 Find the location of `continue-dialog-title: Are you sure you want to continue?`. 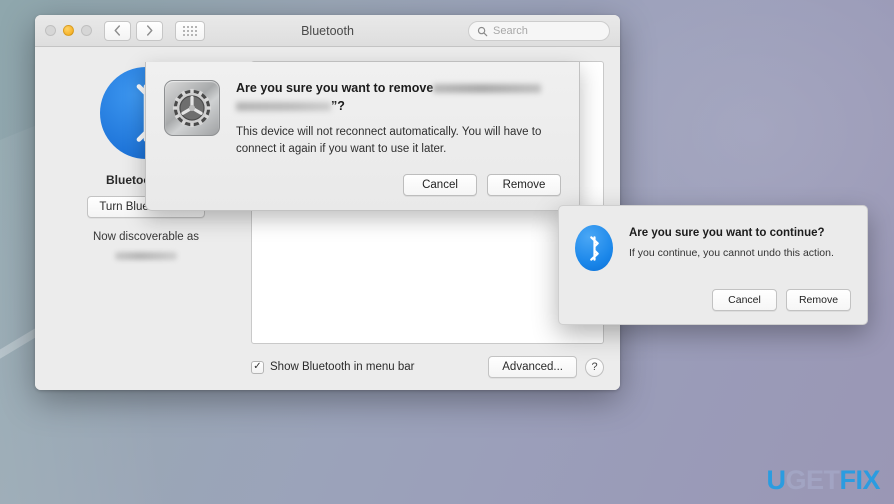

continue-dialog-title: Are you sure you want to continue? is located at coordinates (727, 233).